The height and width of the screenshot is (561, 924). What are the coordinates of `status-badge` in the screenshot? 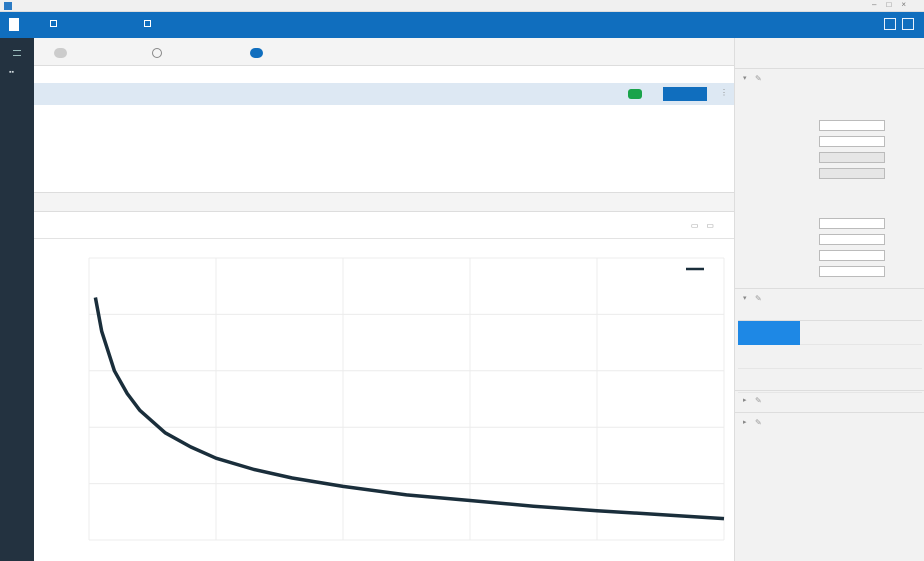 It's located at (635, 94).